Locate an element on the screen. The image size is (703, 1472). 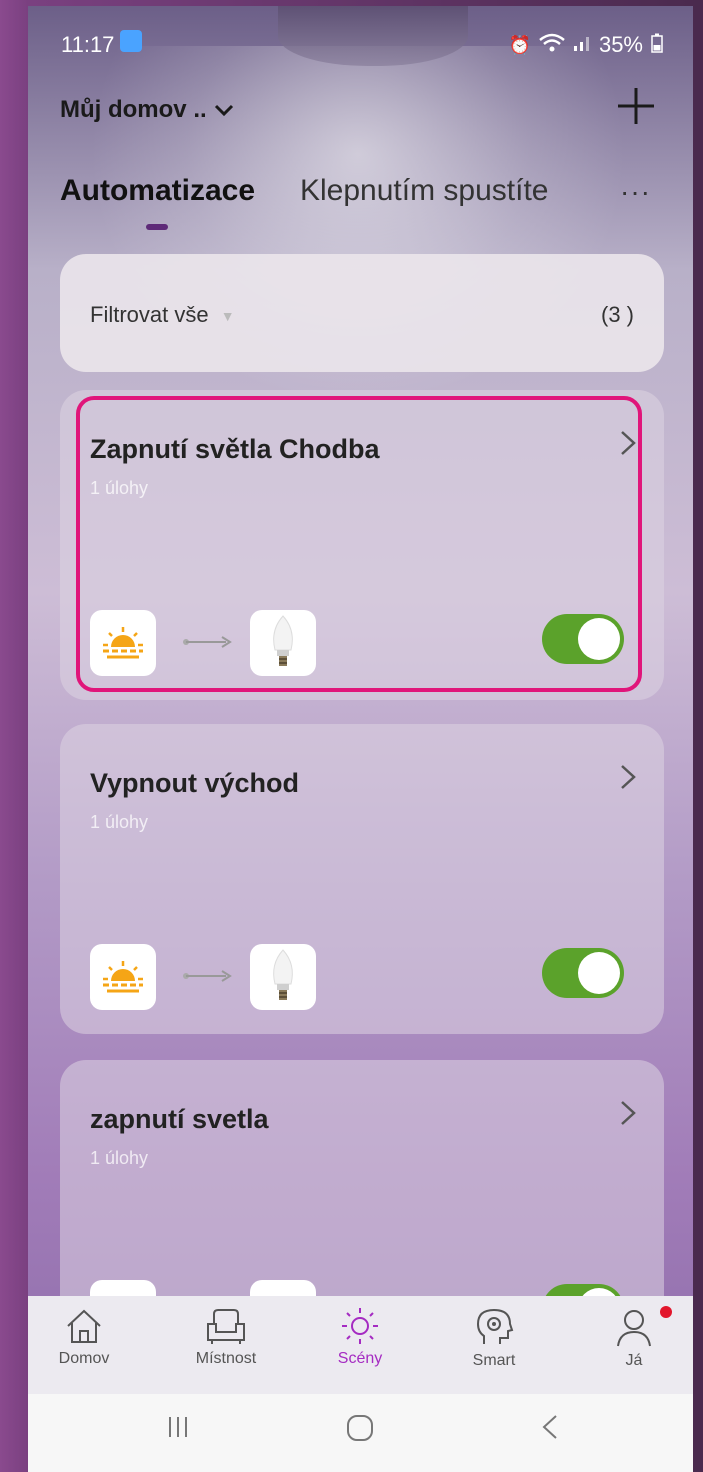
tab-label: Já is located at coordinates (634, 1360).